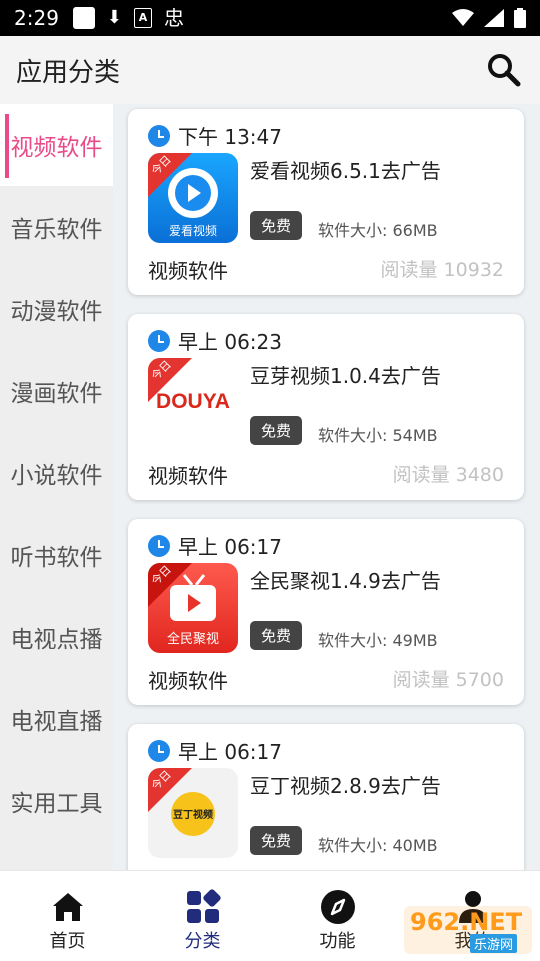  Describe the element at coordinates (193, 813) in the screenshot. I see `app-thumbnail: 豆丁视频 今日` at that location.